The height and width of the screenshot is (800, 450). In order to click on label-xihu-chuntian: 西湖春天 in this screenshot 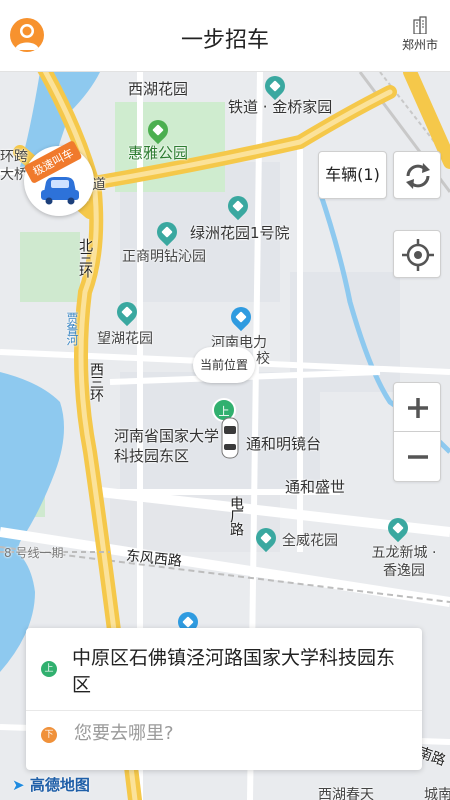, I will do `click(346, 793)`.